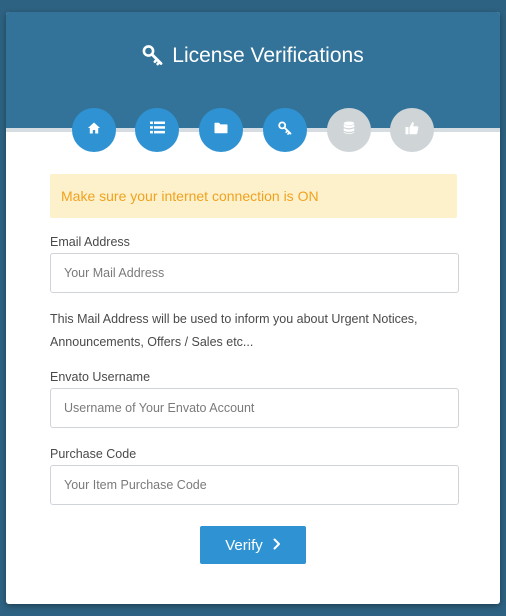 The width and height of the screenshot is (506, 616). I want to click on step-folder, so click(221, 130).